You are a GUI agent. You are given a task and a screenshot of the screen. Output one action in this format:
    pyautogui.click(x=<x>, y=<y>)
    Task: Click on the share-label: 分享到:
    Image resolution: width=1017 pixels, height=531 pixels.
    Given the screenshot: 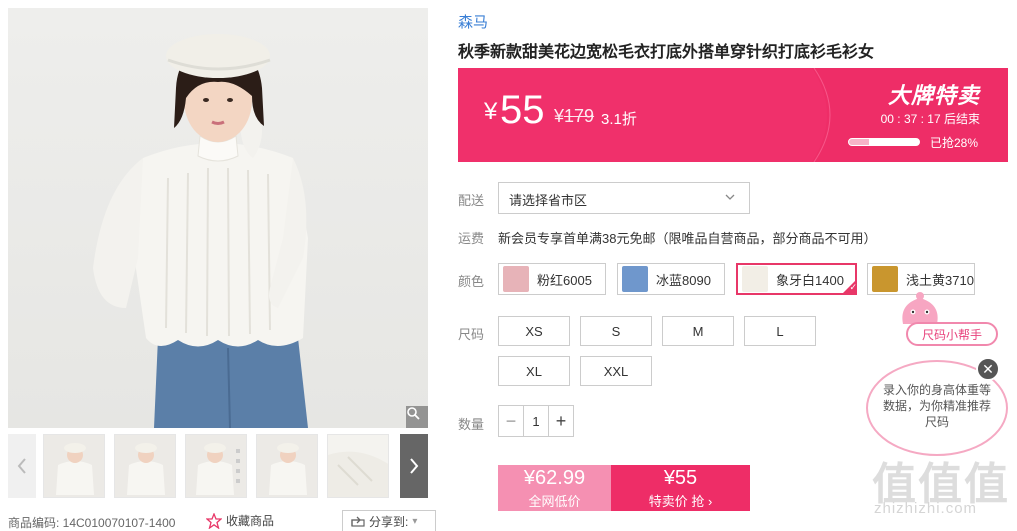 What is the action you would take?
    pyautogui.click(x=389, y=521)
    